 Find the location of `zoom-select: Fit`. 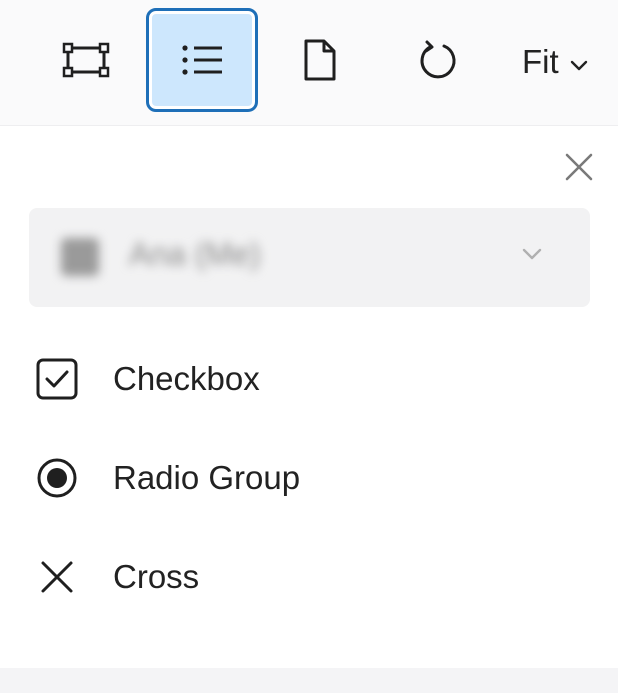

zoom-select: Fit is located at coordinates (570, 62).